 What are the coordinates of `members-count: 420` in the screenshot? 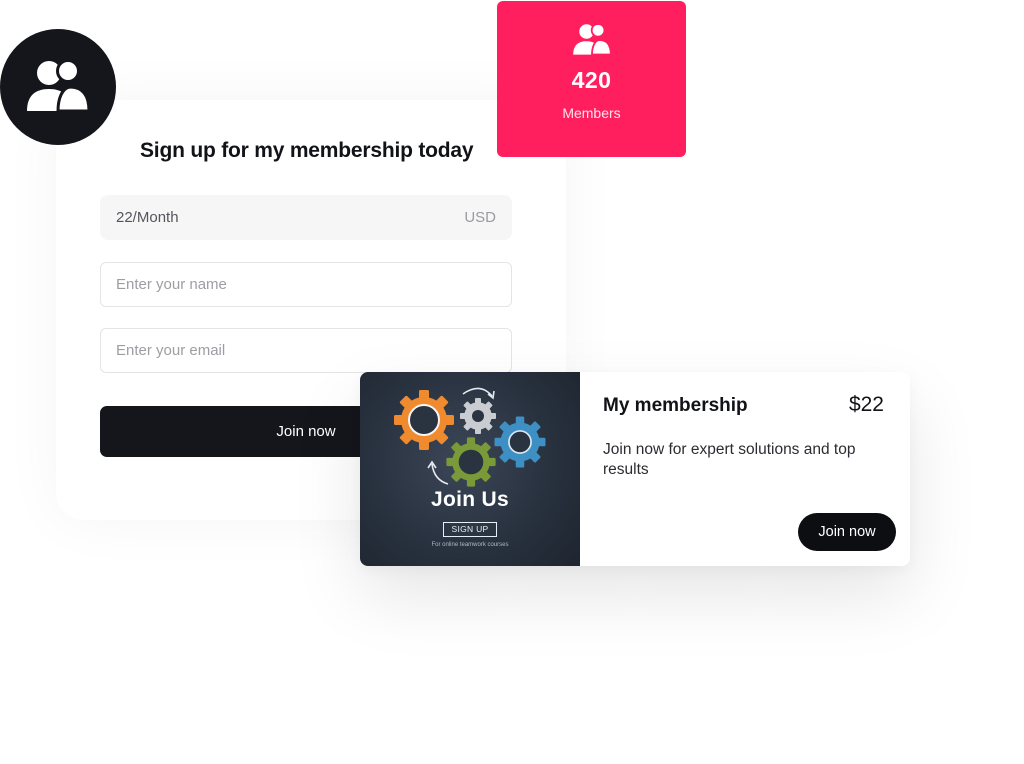 It's located at (591, 80).